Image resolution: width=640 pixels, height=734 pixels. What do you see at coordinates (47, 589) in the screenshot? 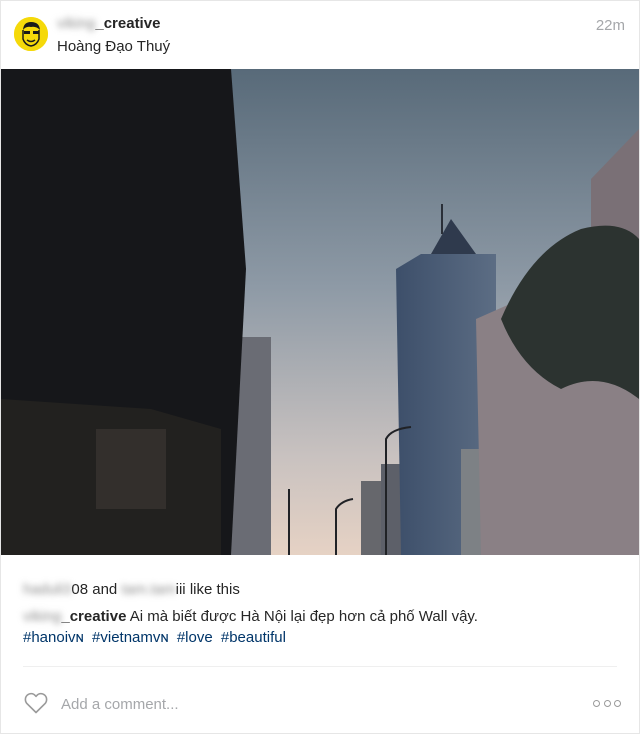
I see `liker-1-blurred: haduli3` at bounding box center [47, 589].